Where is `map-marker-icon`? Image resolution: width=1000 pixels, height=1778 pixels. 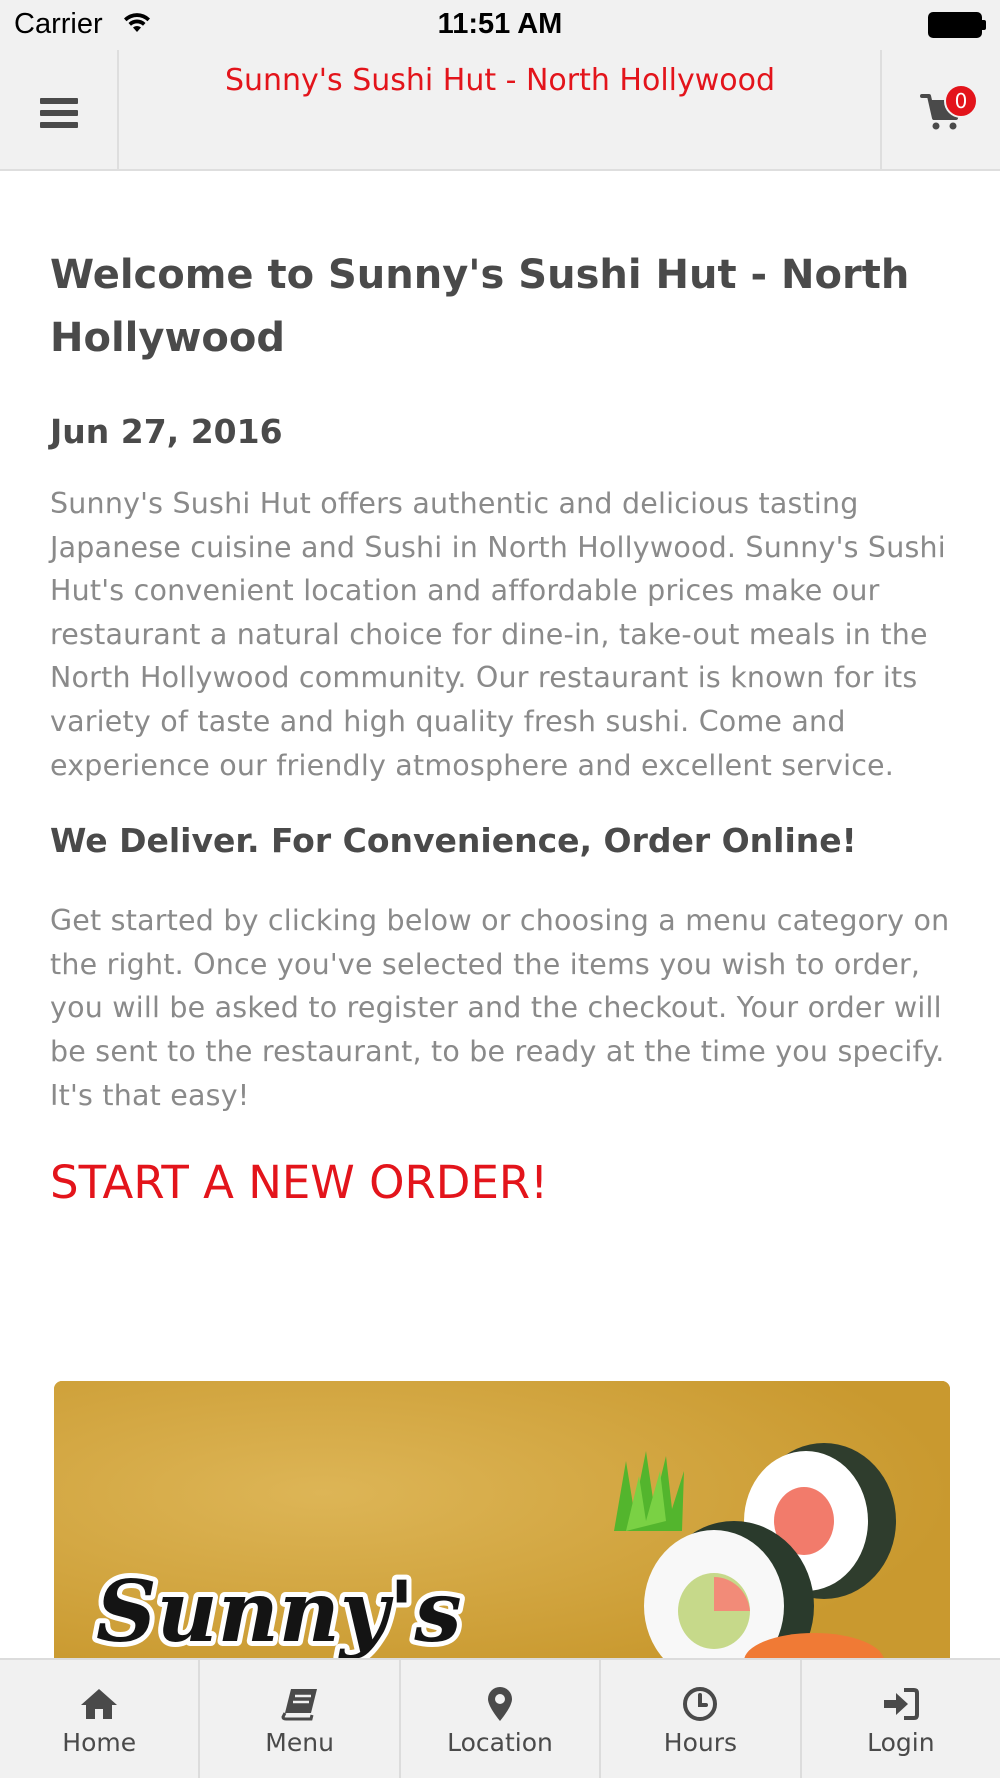 map-marker-icon is located at coordinates (500, 1704).